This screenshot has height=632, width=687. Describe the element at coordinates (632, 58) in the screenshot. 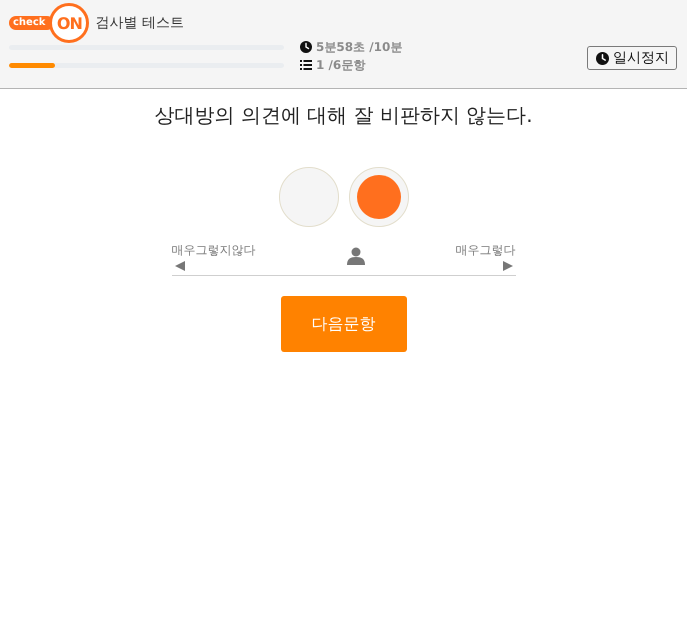

I see `pause-button: 일시정지` at that location.